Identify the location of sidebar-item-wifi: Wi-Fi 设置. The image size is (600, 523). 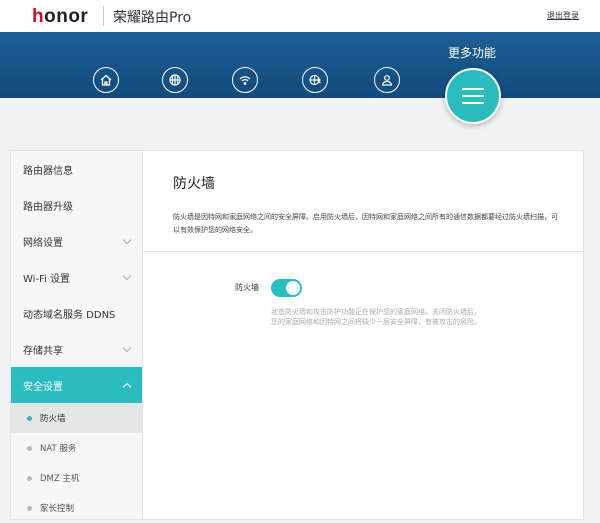
(76, 277).